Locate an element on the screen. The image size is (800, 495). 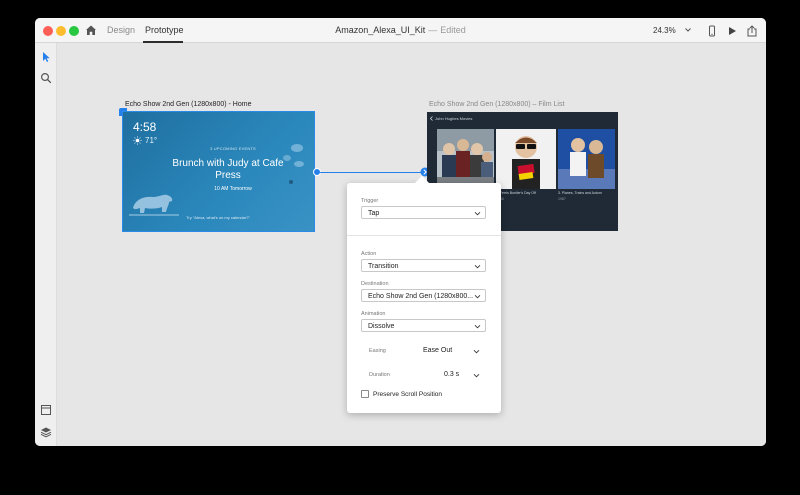
left-toolbar is located at coordinates (46, 244).